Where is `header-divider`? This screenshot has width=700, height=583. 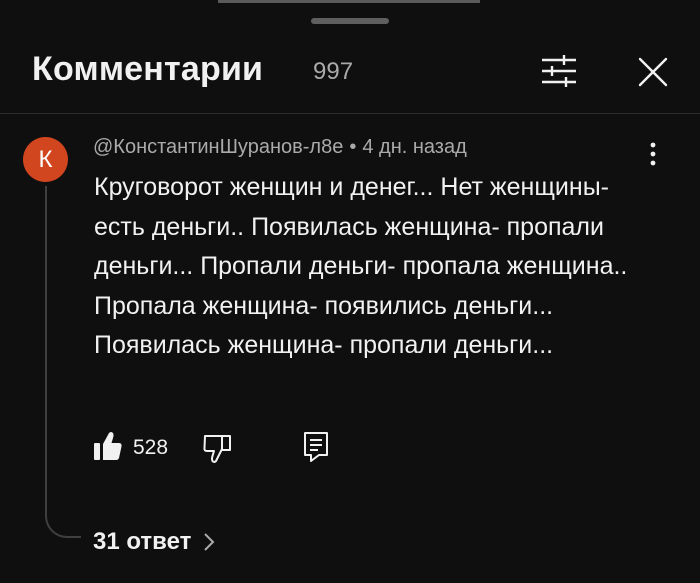
header-divider is located at coordinates (350, 113).